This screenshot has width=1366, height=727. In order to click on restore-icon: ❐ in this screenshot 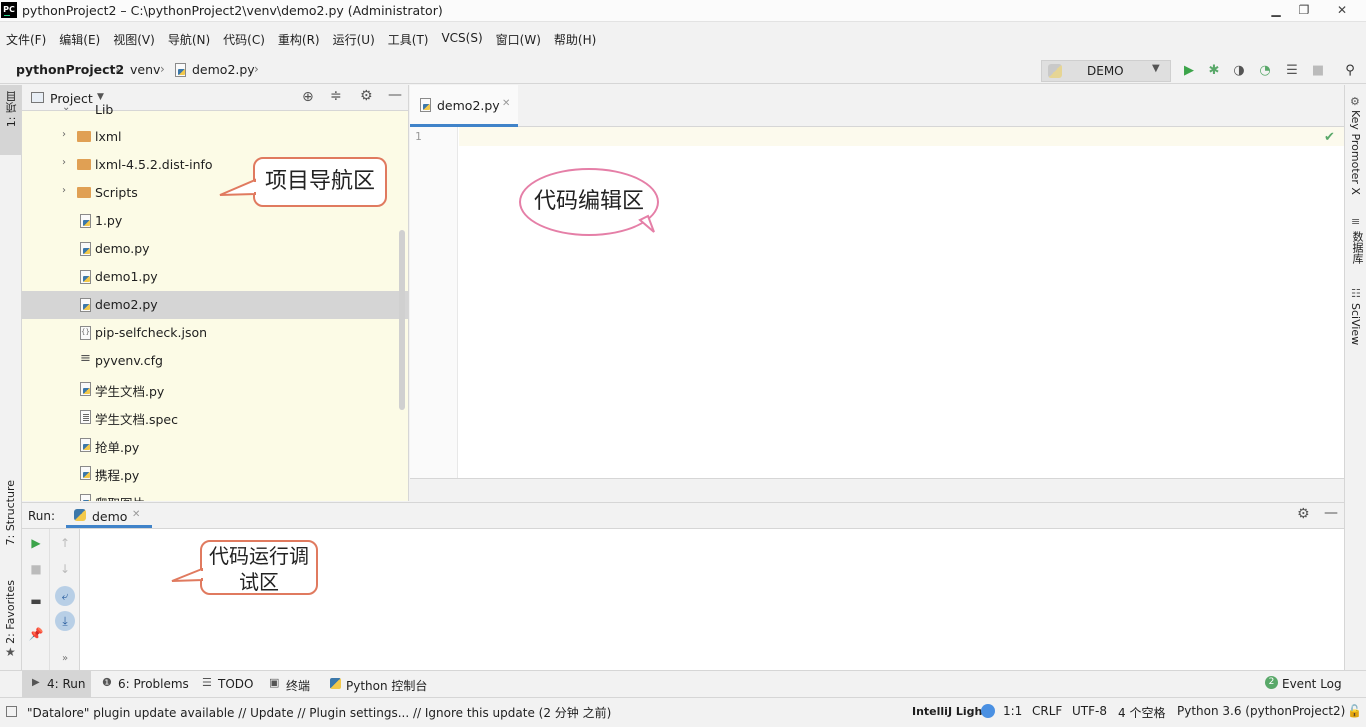, I will do `click(1304, 10)`.